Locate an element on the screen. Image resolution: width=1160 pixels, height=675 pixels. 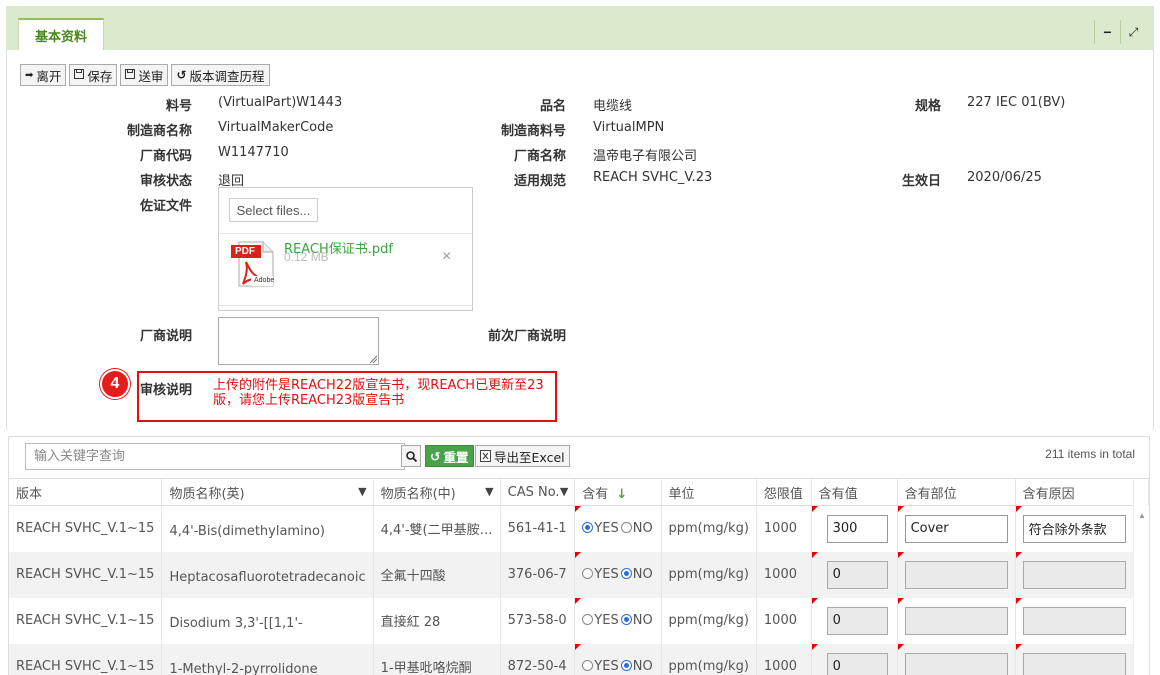
leave-label: 离开 is located at coordinates (49, 76).